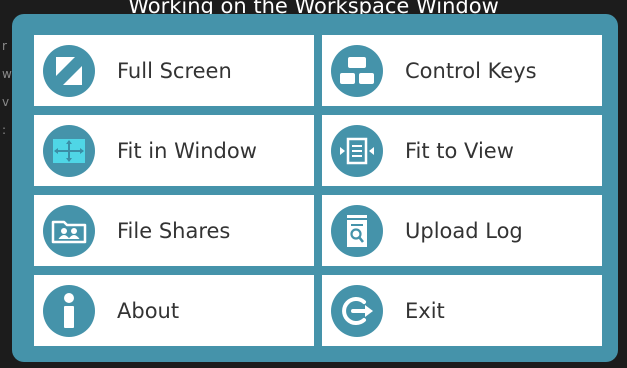 The height and width of the screenshot is (368, 627). What do you see at coordinates (69, 150) in the screenshot?
I see `fit-in-window-icon` at bounding box center [69, 150].